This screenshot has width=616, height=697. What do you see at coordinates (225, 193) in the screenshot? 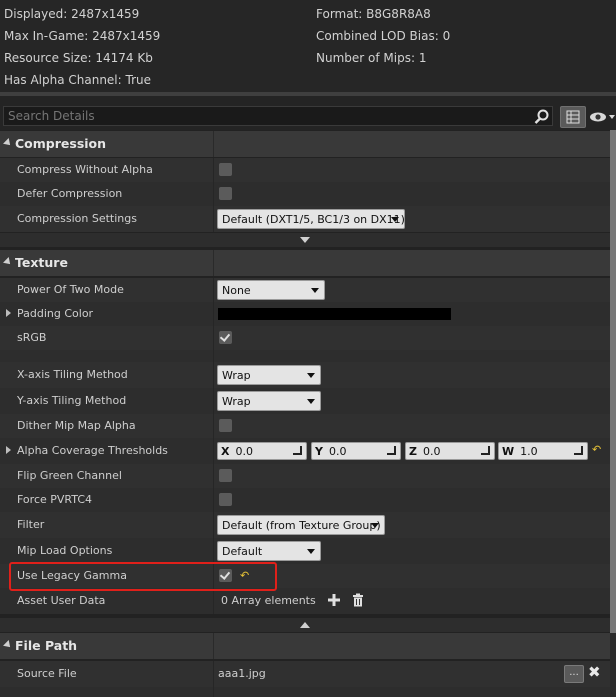
I see `defer-compression-checkbox` at bounding box center [225, 193].